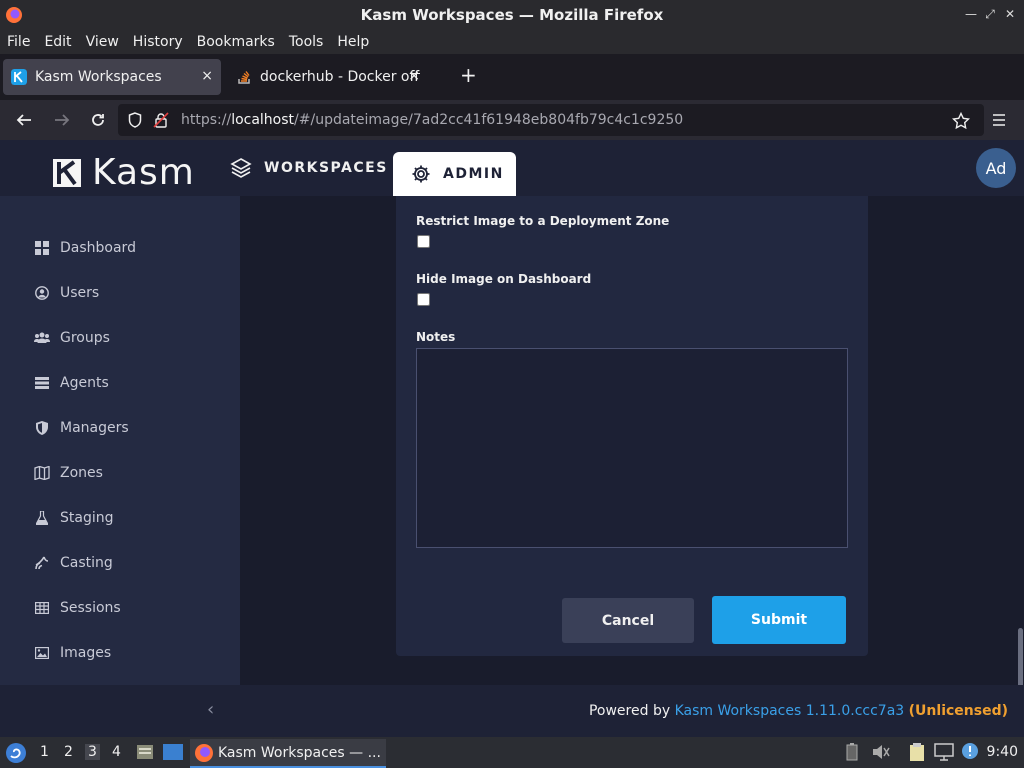  Describe the element at coordinates (990, 14) in the screenshot. I see `maximize-button: ⤢` at that location.